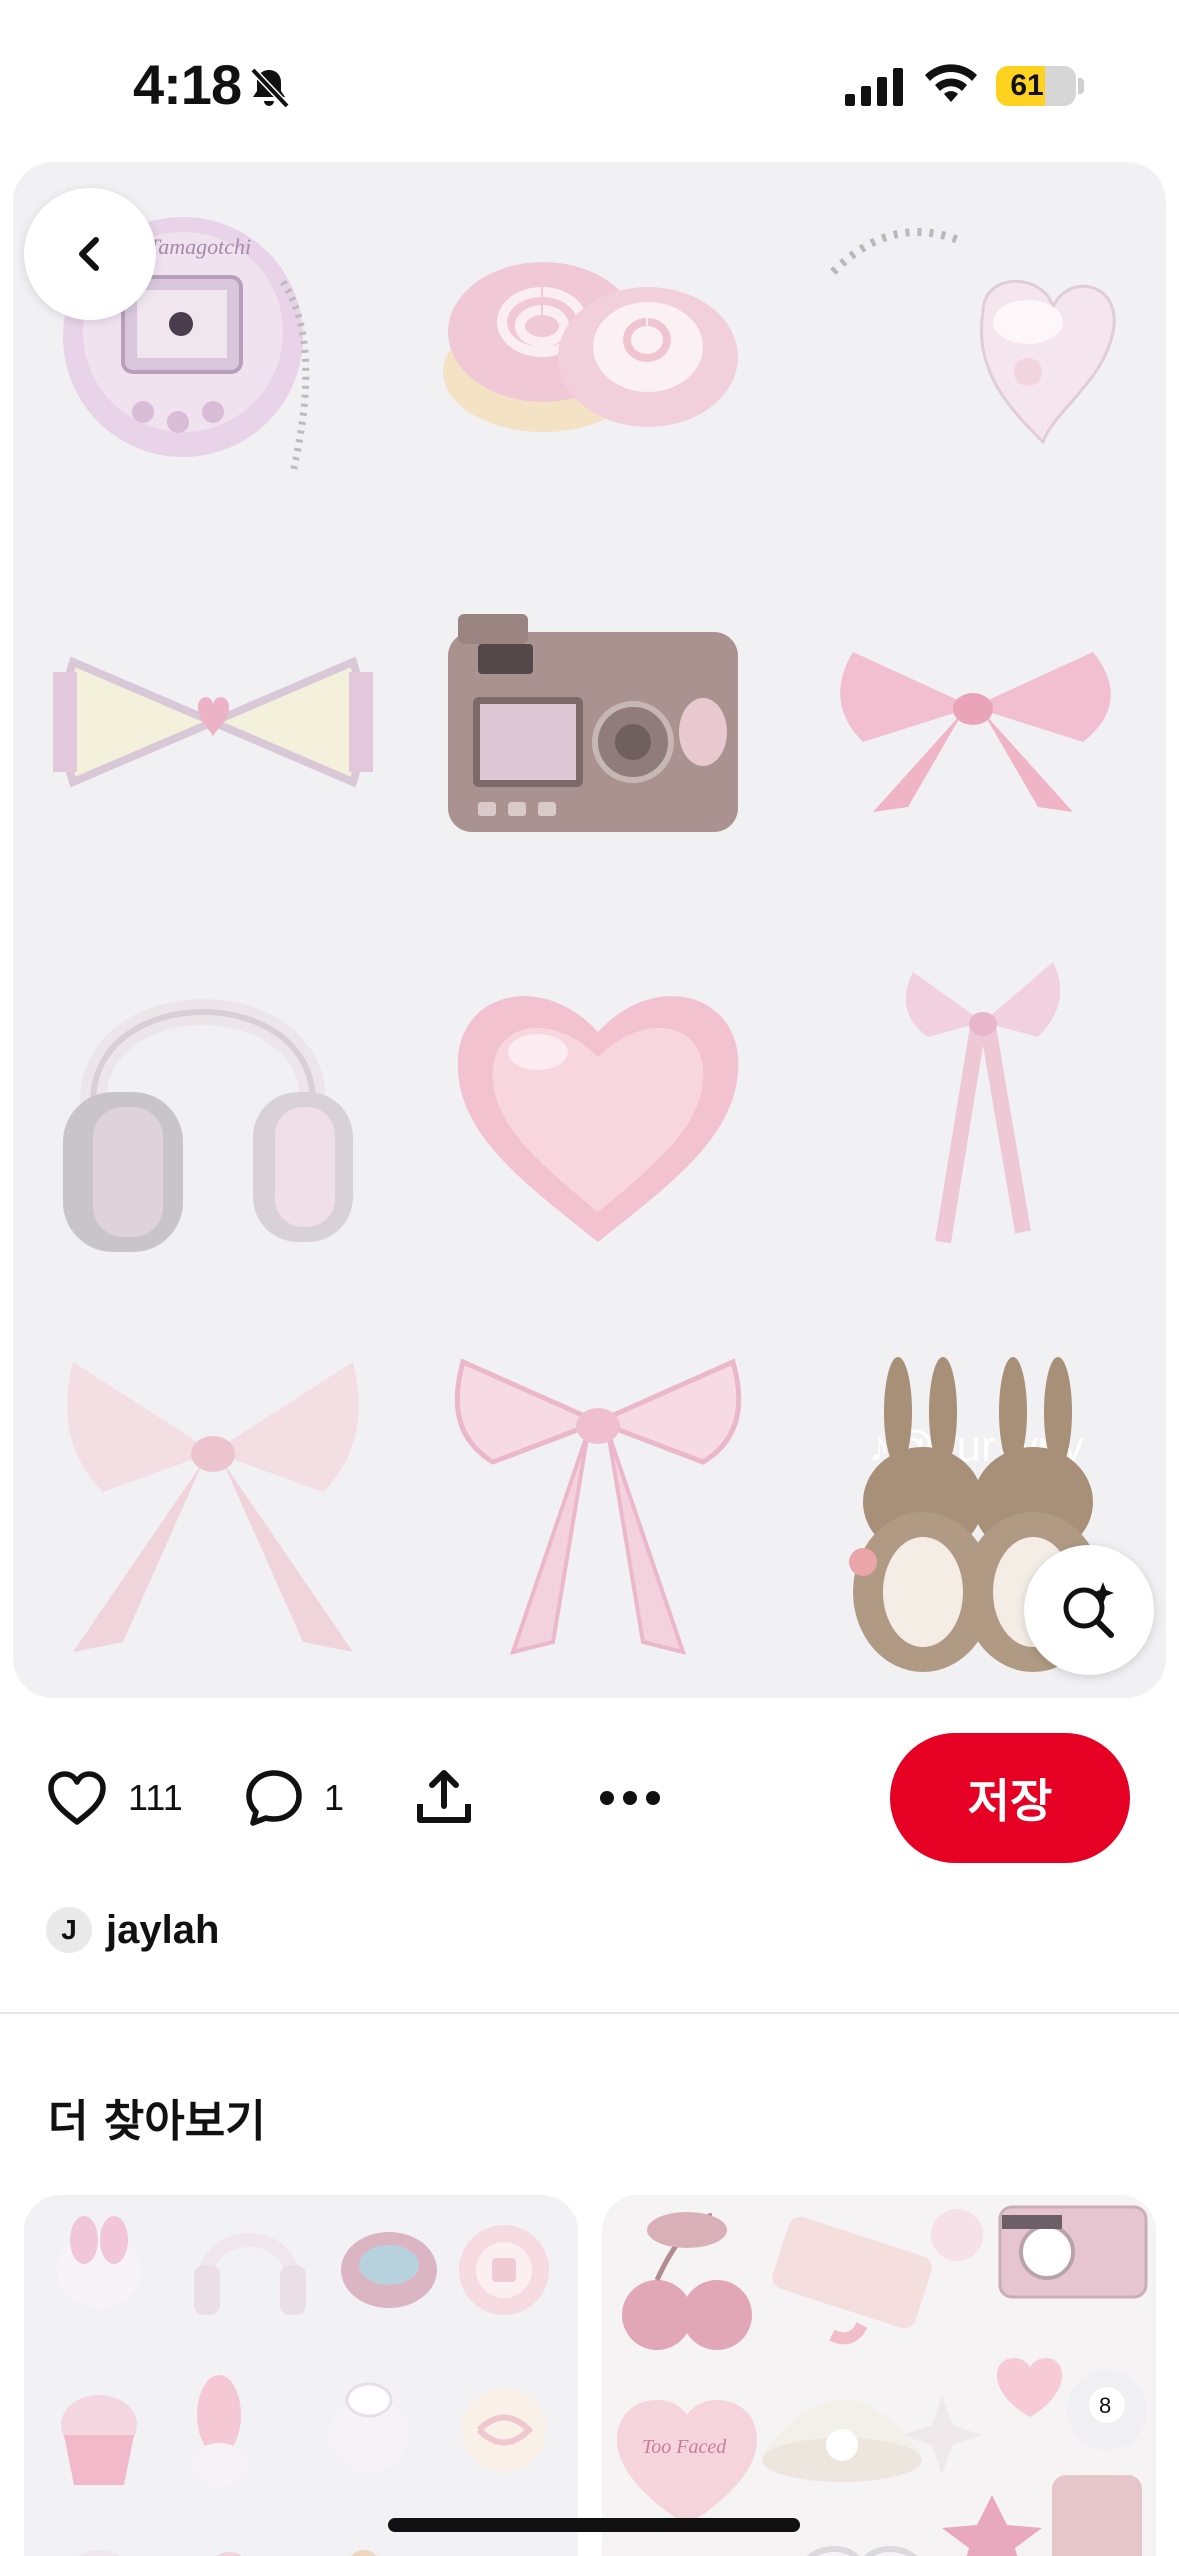 The height and width of the screenshot is (2556, 1179). What do you see at coordinates (874, 87) in the screenshot?
I see `cellular-signal-icon` at bounding box center [874, 87].